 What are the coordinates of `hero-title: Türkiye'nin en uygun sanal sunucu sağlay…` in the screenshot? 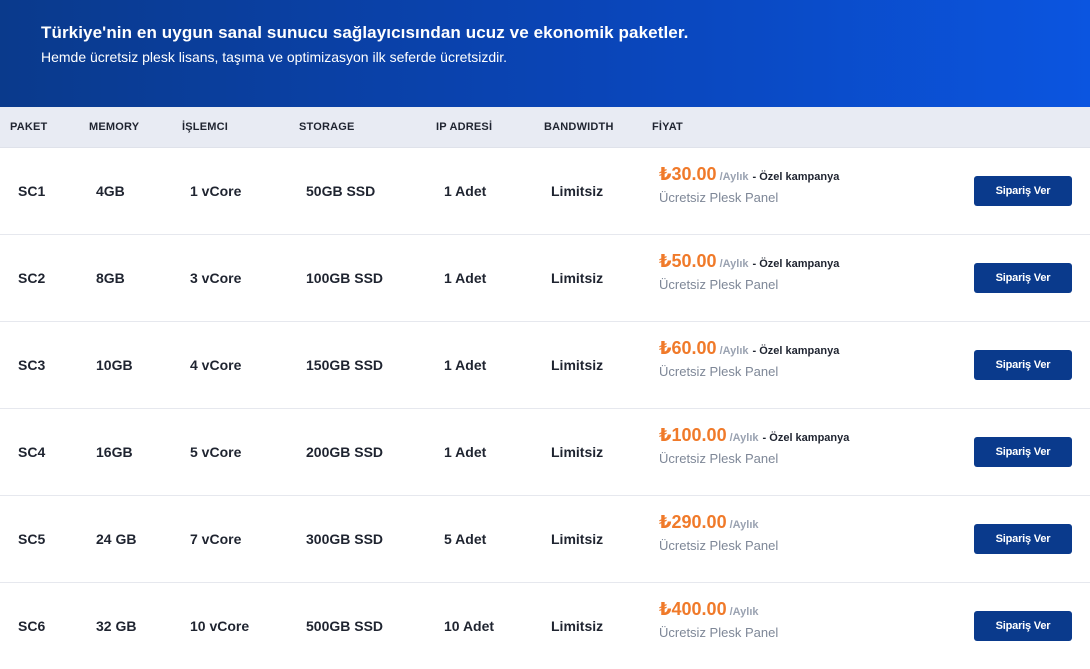 It's located at (365, 32).